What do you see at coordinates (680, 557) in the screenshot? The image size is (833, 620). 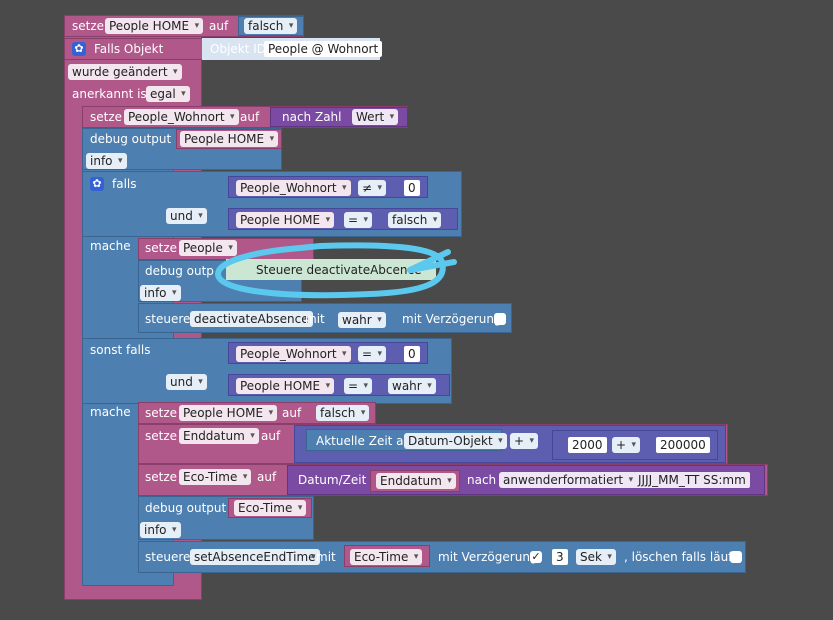 I see `clear-label: , löschen falls läuft` at bounding box center [680, 557].